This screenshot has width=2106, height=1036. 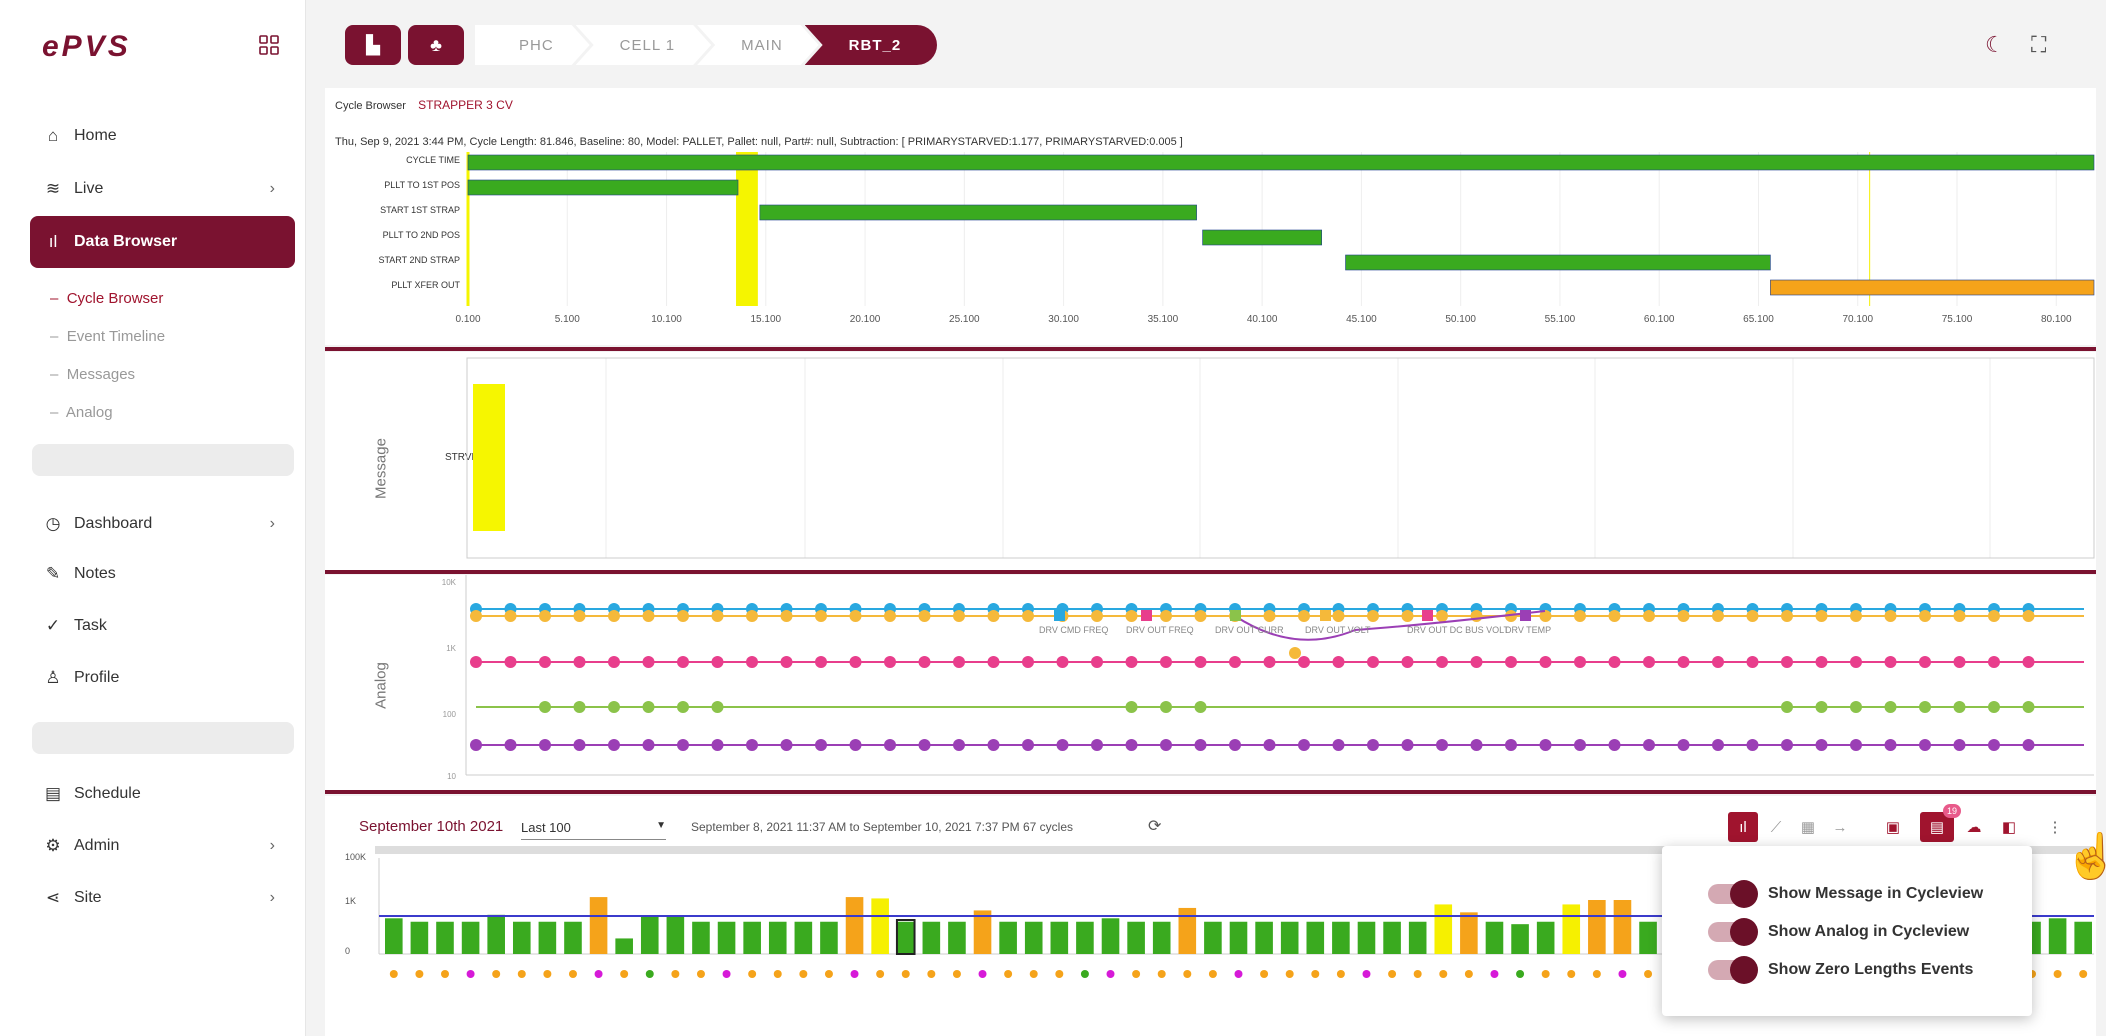 What do you see at coordinates (422, 185) in the screenshot?
I see `row-label: PLLT TO 1ST POS` at bounding box center [422, 185].